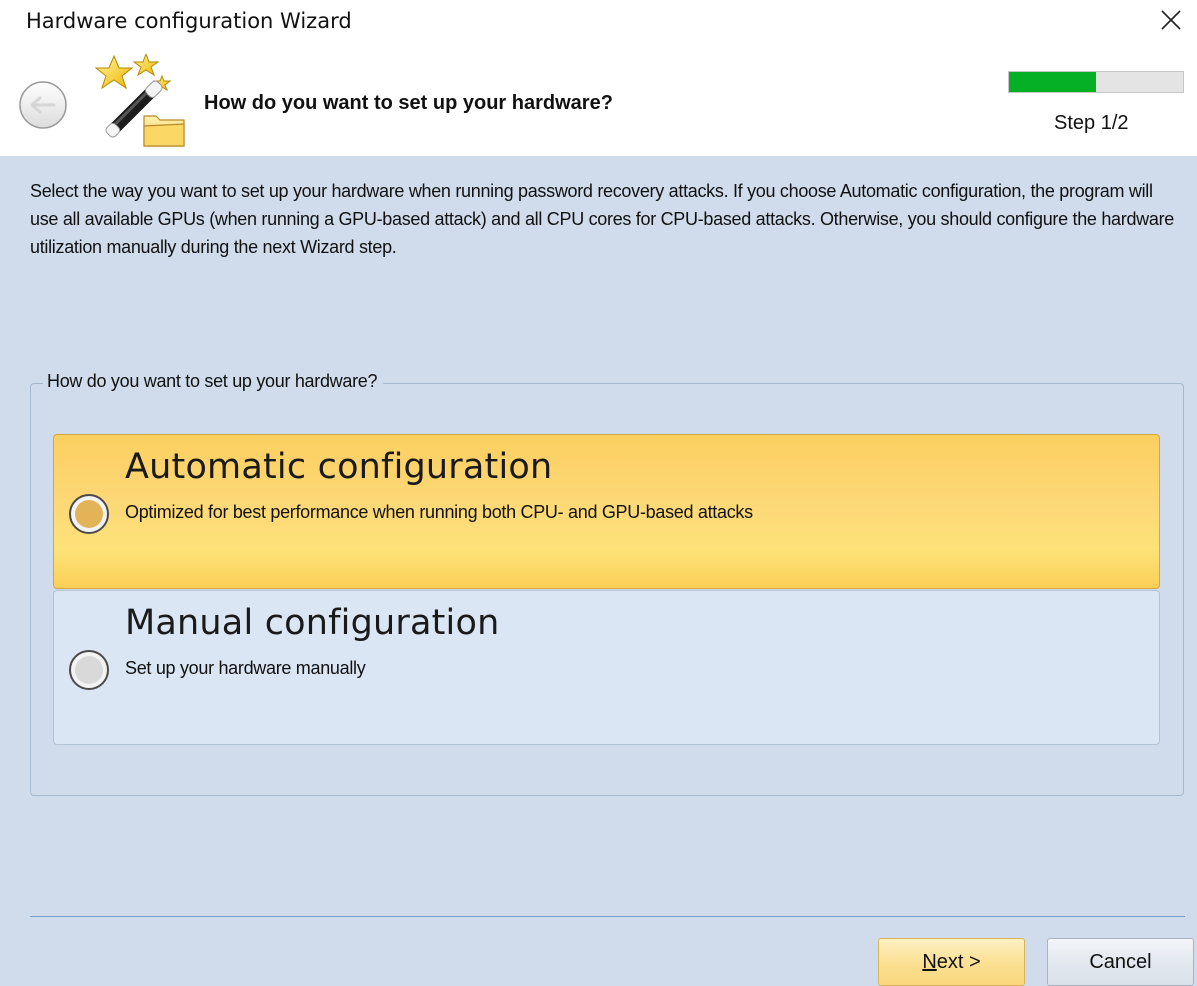  Describe the element at coordinates (958, 961) in the screenshot. I see `next-label: ext >` at that location.